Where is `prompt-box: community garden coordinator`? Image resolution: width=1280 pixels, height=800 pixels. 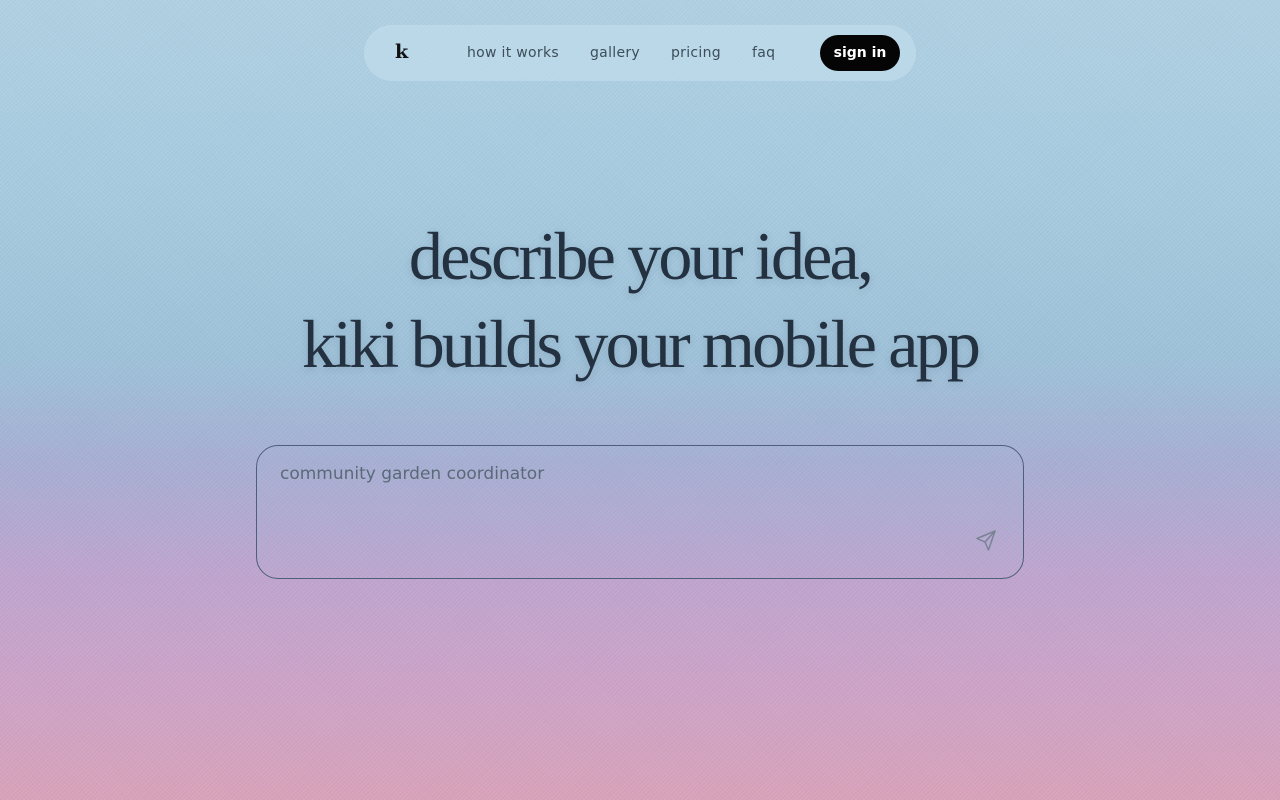
prompt-box: community garden coordinator is located at coordinates (640, 512).